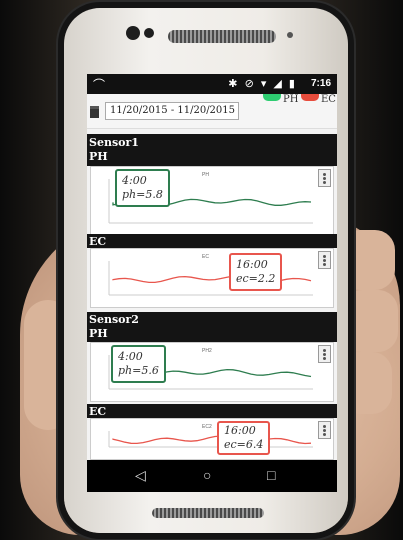 Image resolution: width=403 pixels, height=540 pixels. What do you see at coordinates (328, 99) in the screenshot?
I see `legend-label-ec: EC` at bounding box center [328, 99].